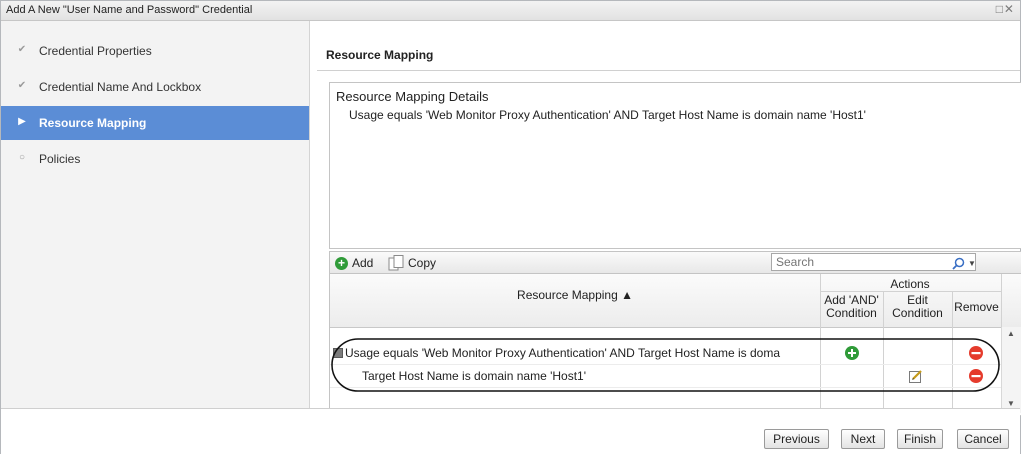  What do you see at coordinates (665, 365) in the screenshot?
I see `highlight-callout` at bounding box center [665, 365].